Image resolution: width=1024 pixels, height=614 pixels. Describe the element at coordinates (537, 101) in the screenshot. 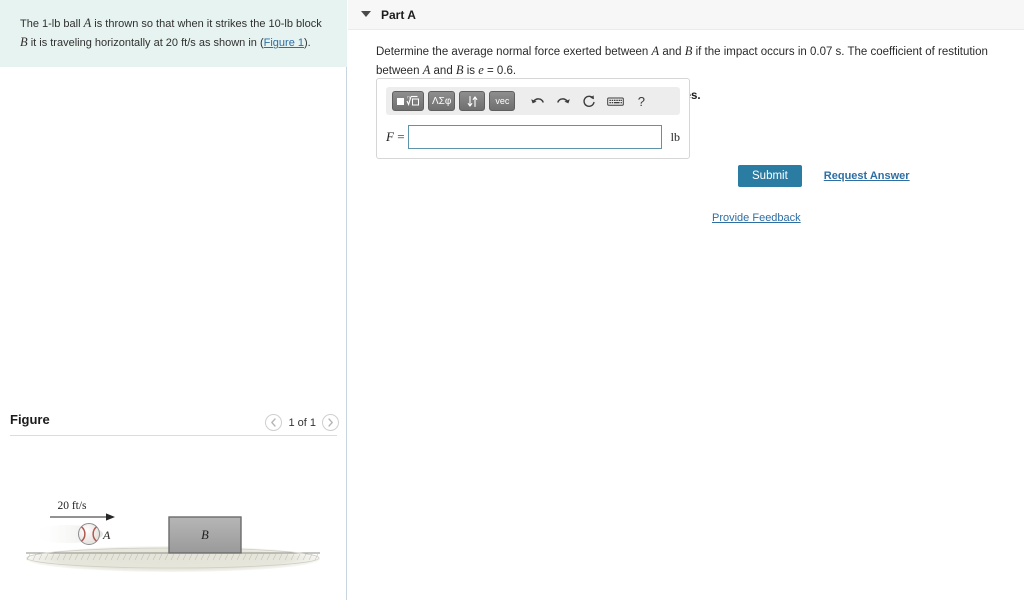

I see `undo-icon` at that location.